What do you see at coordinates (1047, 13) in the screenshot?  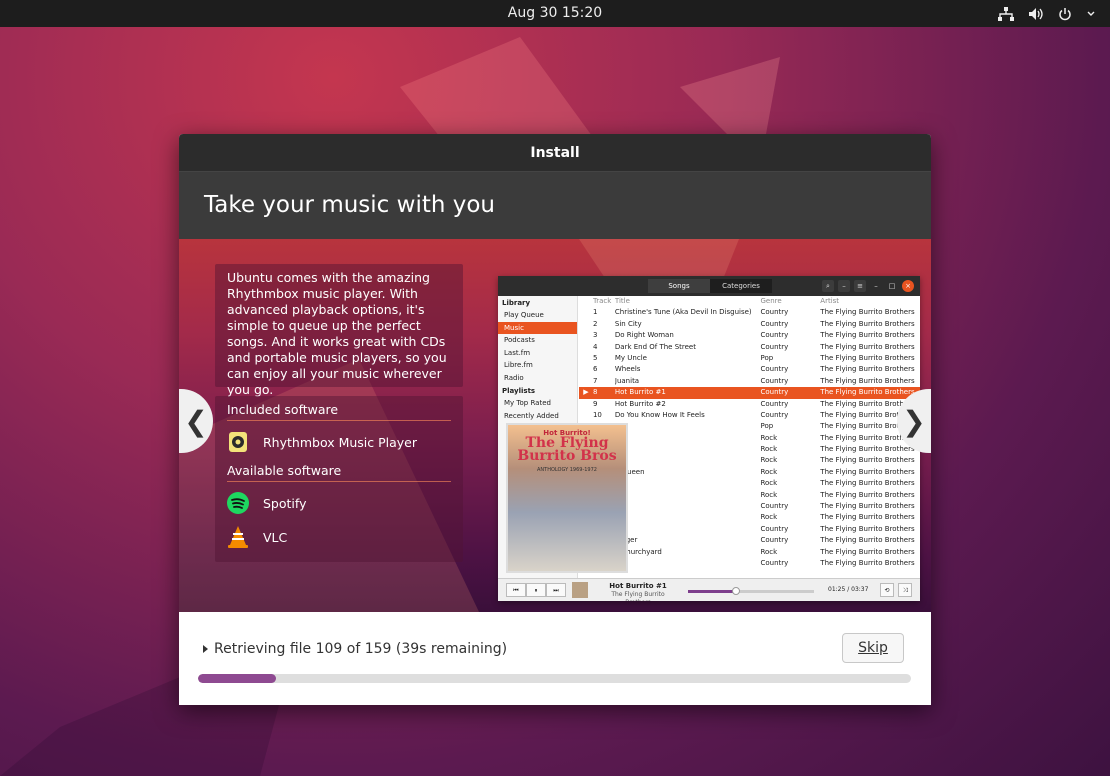 I see `system-tray` at bounding box center [1047, 13].